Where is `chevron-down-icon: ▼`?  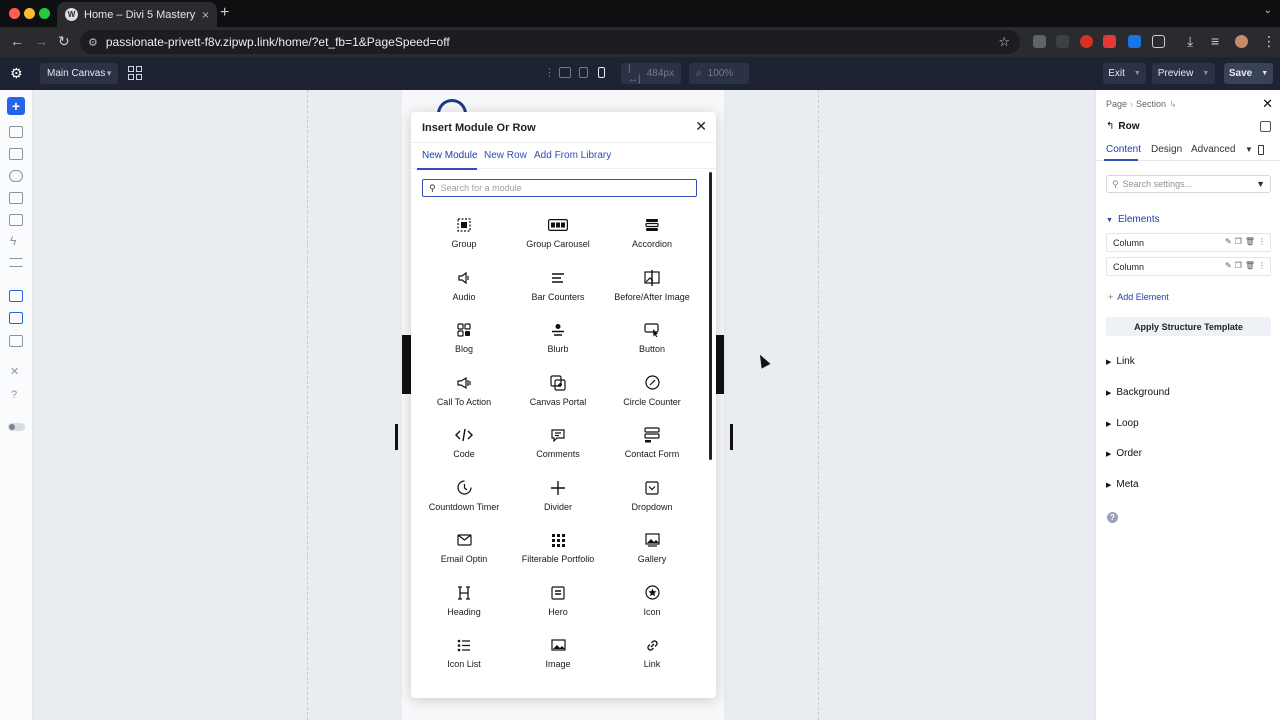
chevron-down-icon: ▼ is located at coordinates (1249, 149).